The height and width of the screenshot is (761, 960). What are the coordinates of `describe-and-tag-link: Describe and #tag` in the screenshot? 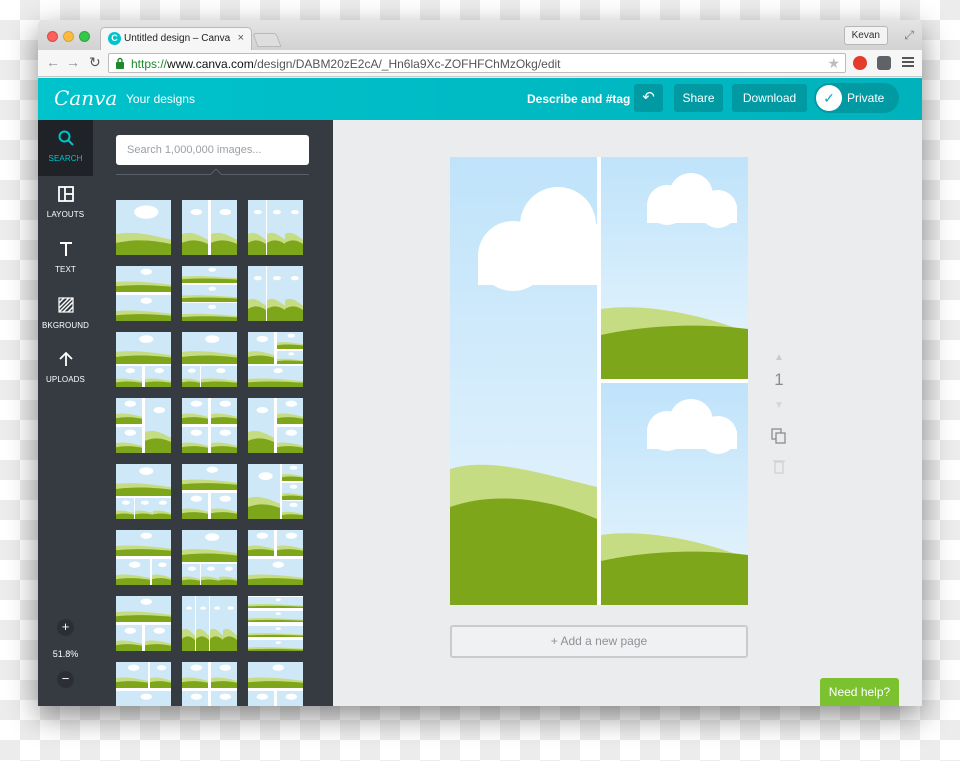 It's located at (578, 99).